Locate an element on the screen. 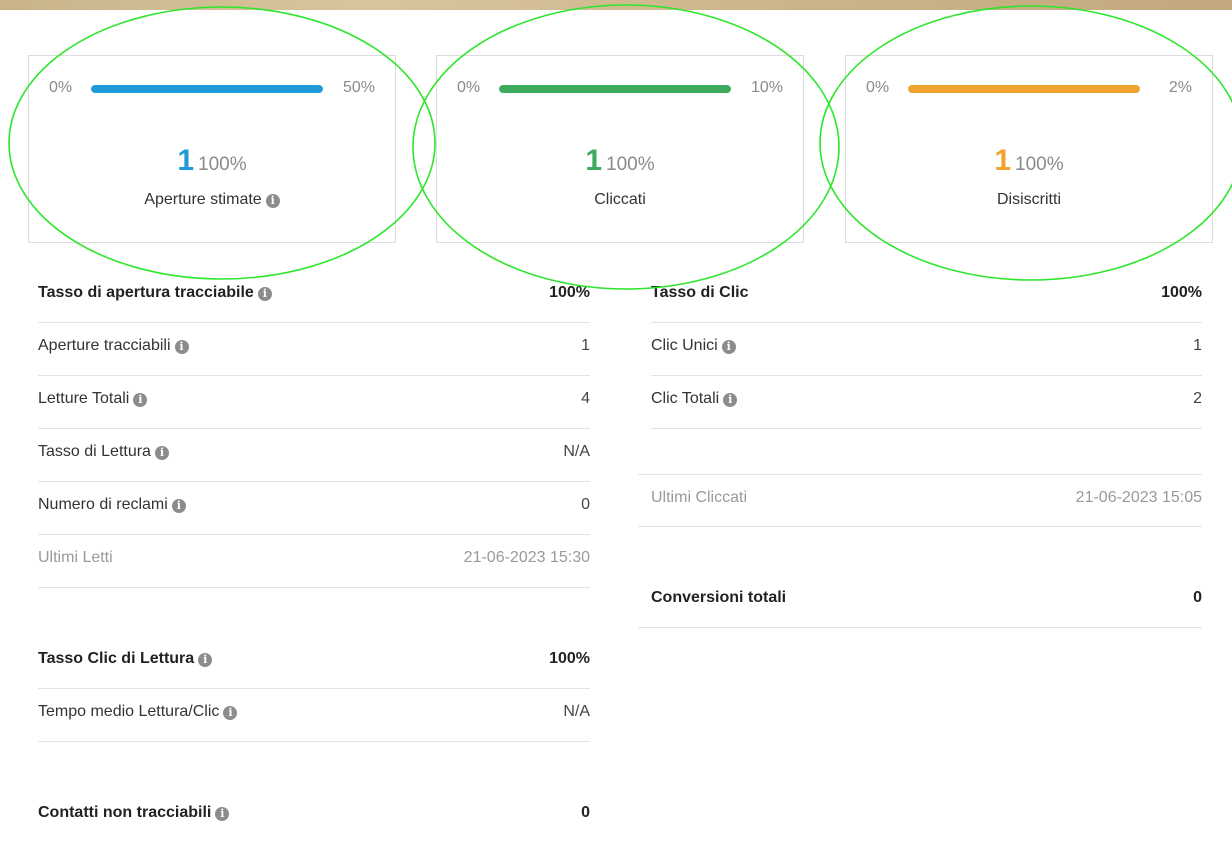 The image size is (1232, 843). stat-row-open-rate: Tasso di apertura tracciabile i 100% is located at coordinates (314, 296).